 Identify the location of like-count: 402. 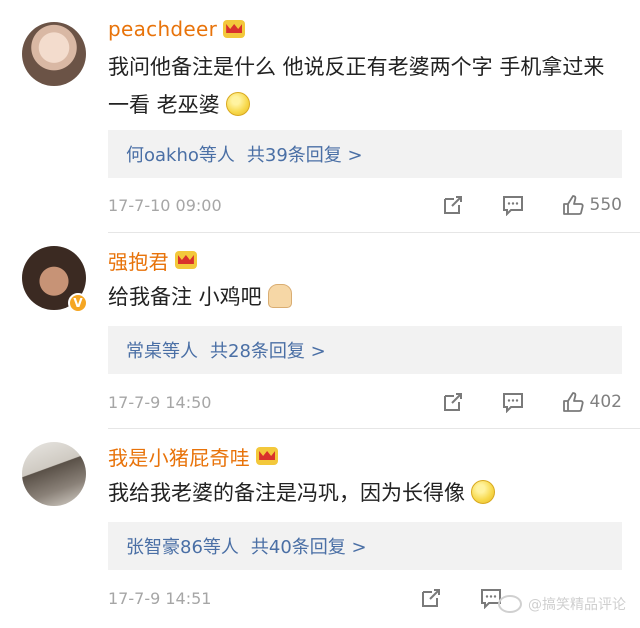
(605, 402).